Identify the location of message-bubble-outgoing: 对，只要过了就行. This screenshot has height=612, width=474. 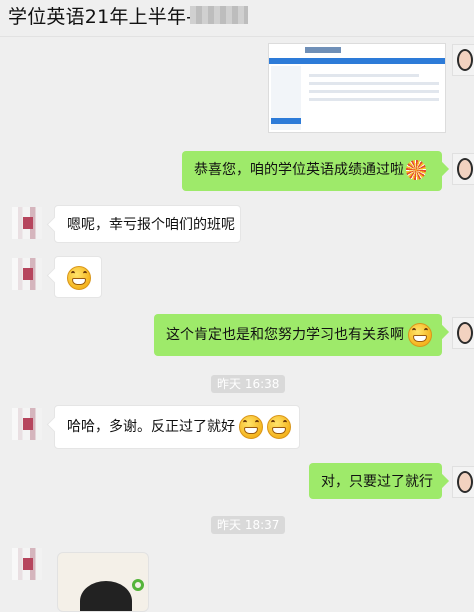
(375, 481).